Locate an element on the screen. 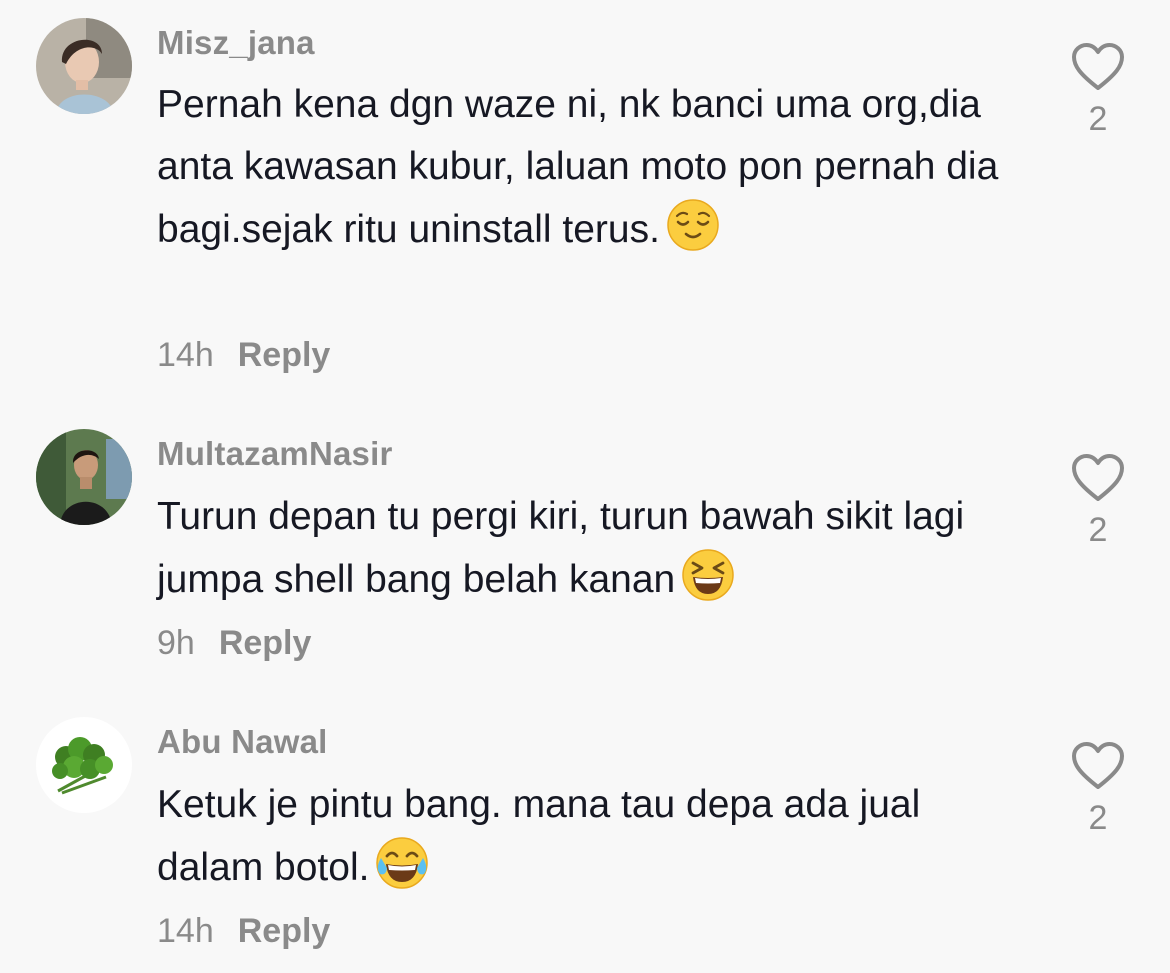  grinning-squinting-face-emoji-icon is located at coordinates (708, 575).